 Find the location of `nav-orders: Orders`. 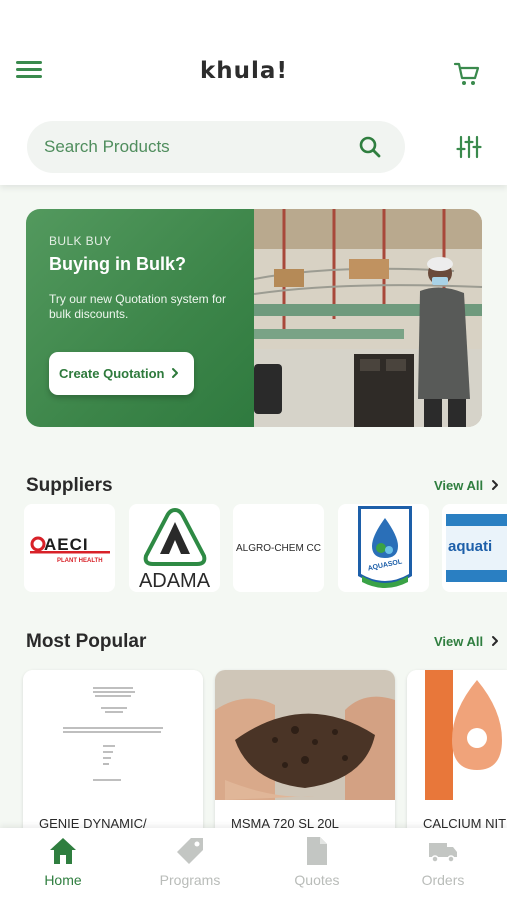

nav-orders: Orders is located at coordinates (443, 864).